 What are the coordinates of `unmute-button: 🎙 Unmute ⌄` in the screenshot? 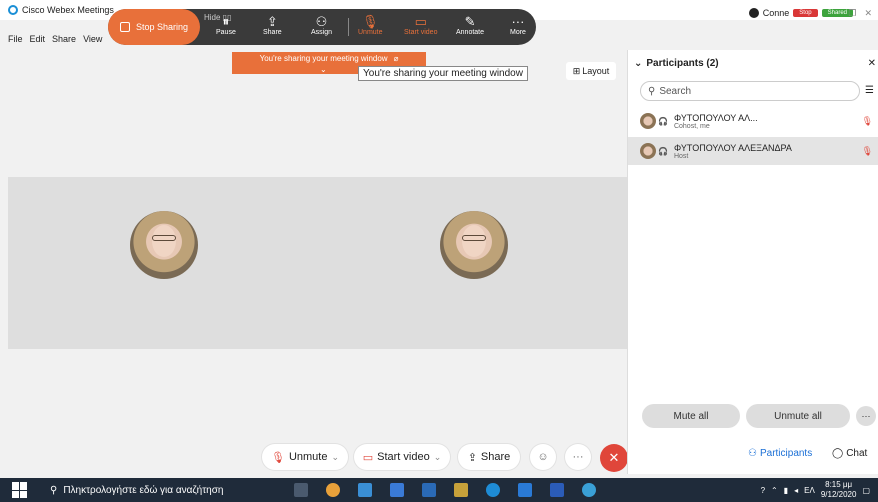 It's located at (305, 457).